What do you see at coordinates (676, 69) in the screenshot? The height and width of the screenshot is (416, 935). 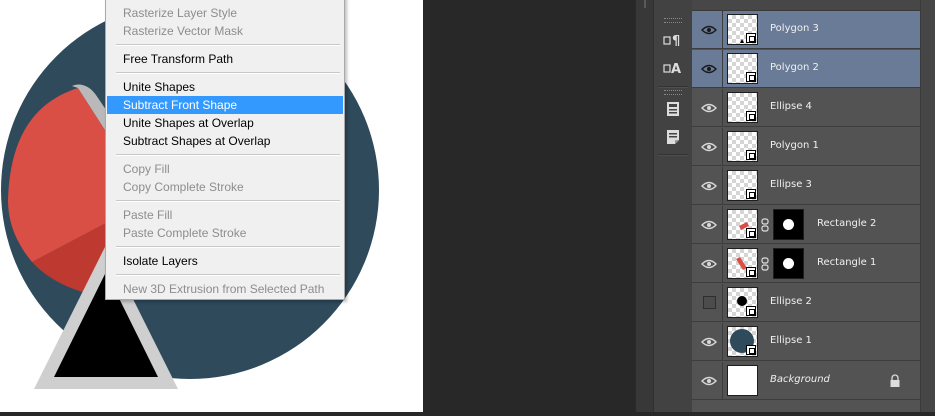 I see `svg-text: A` at bounding box center [676, 69].